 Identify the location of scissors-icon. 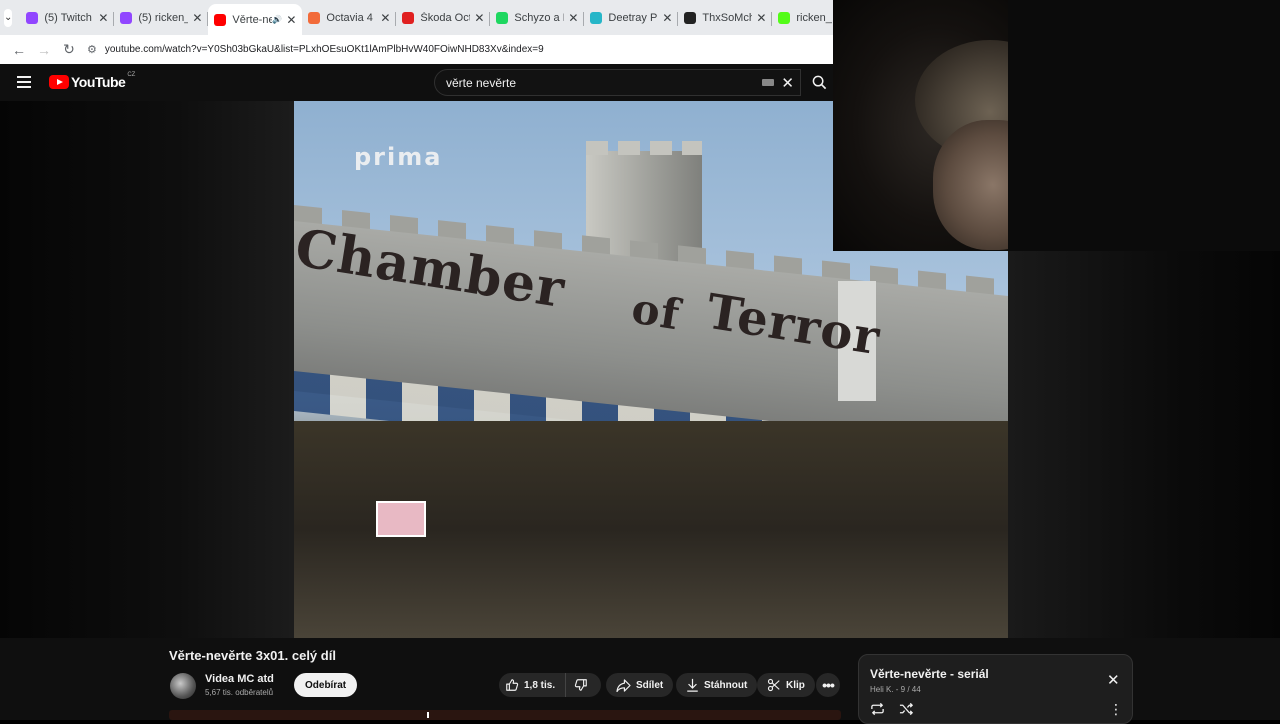
(773, 685).